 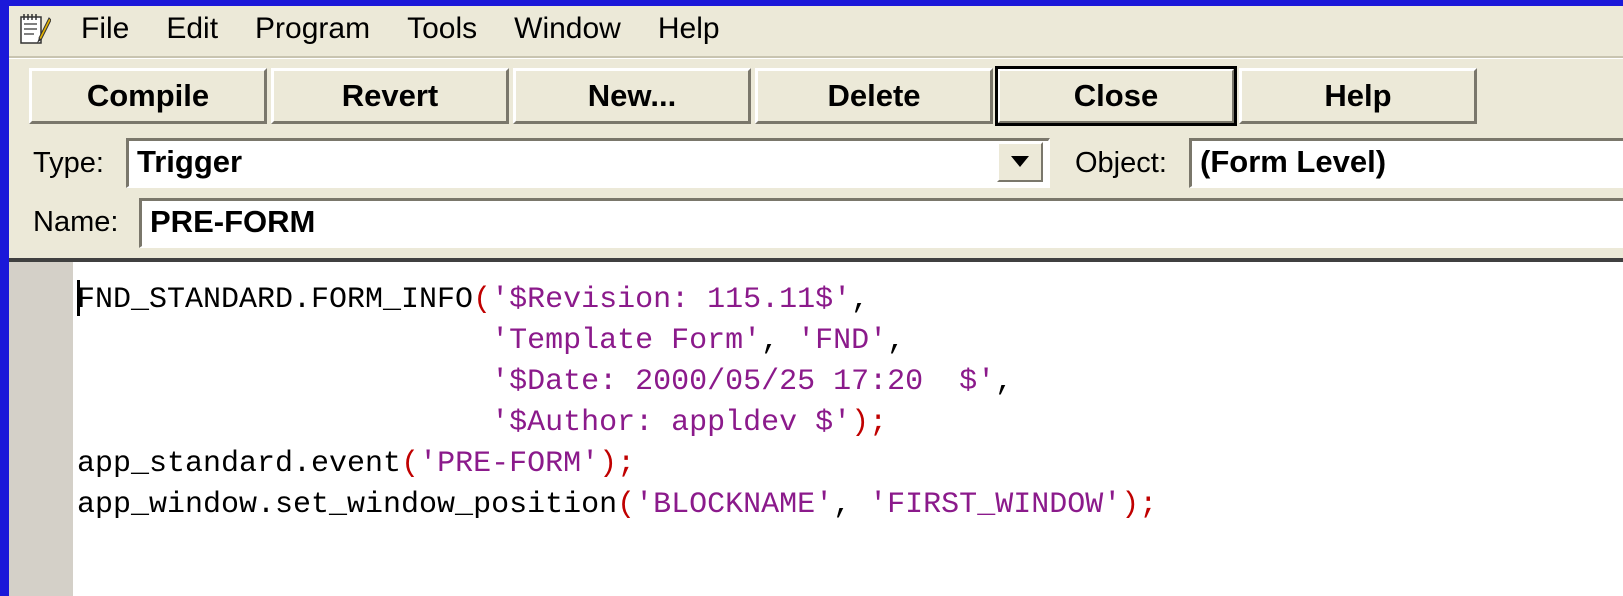 I want to click on revert-button: Revert, so click(x=390, y=96).